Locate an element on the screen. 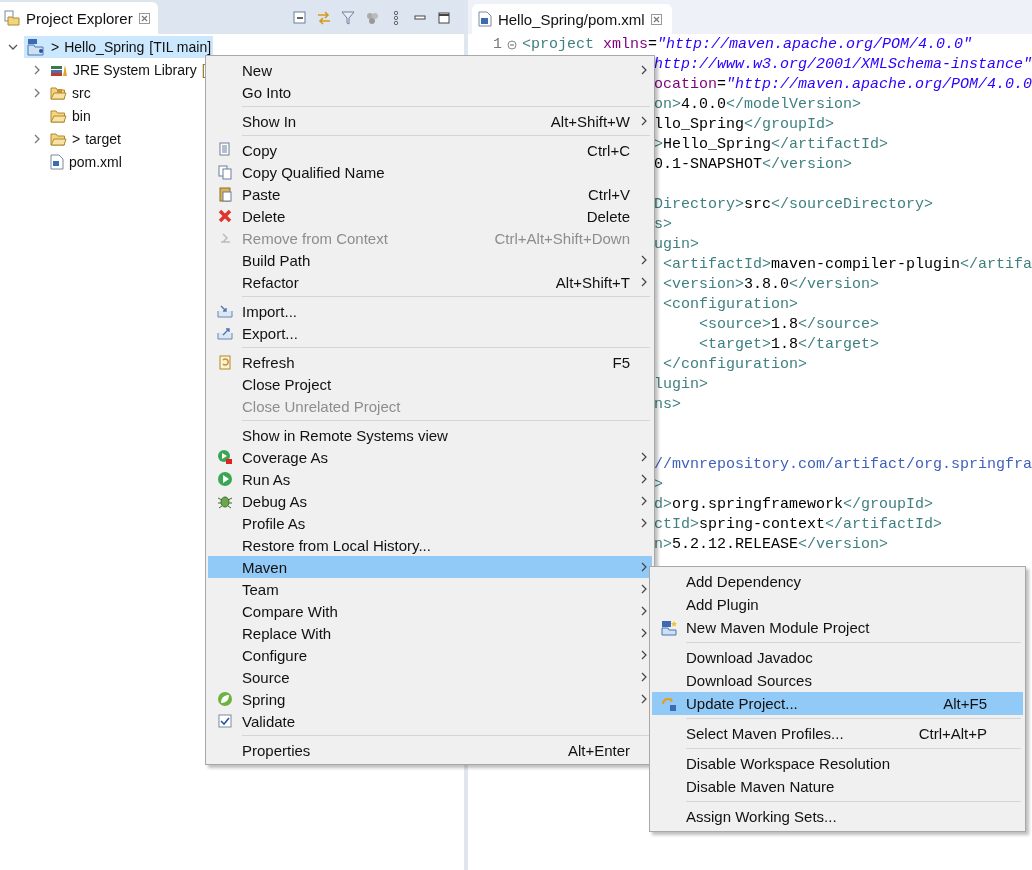 This screenshot has width=1032, height=870. tree-item: > target is located at coordinates (85, 138).